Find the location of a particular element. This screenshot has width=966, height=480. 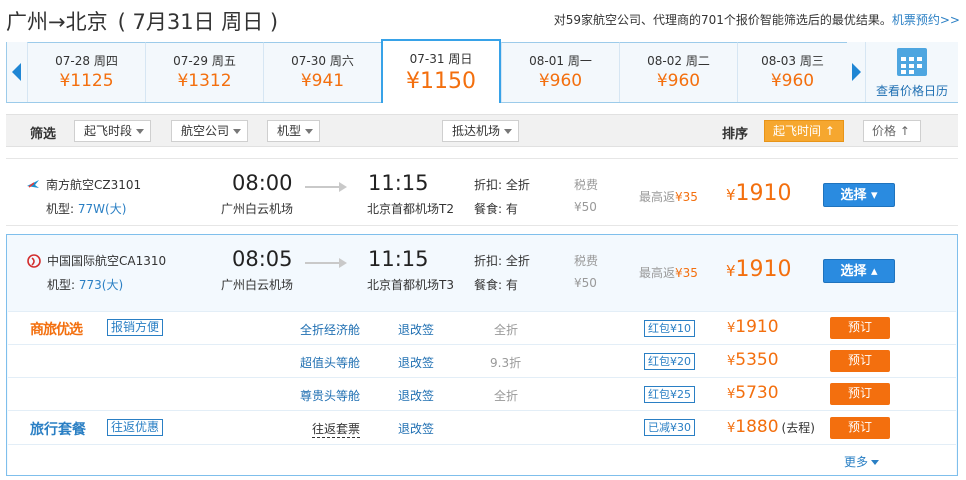

booking-reminder-link: 机票预约>> is located at coordinates (926, 20).